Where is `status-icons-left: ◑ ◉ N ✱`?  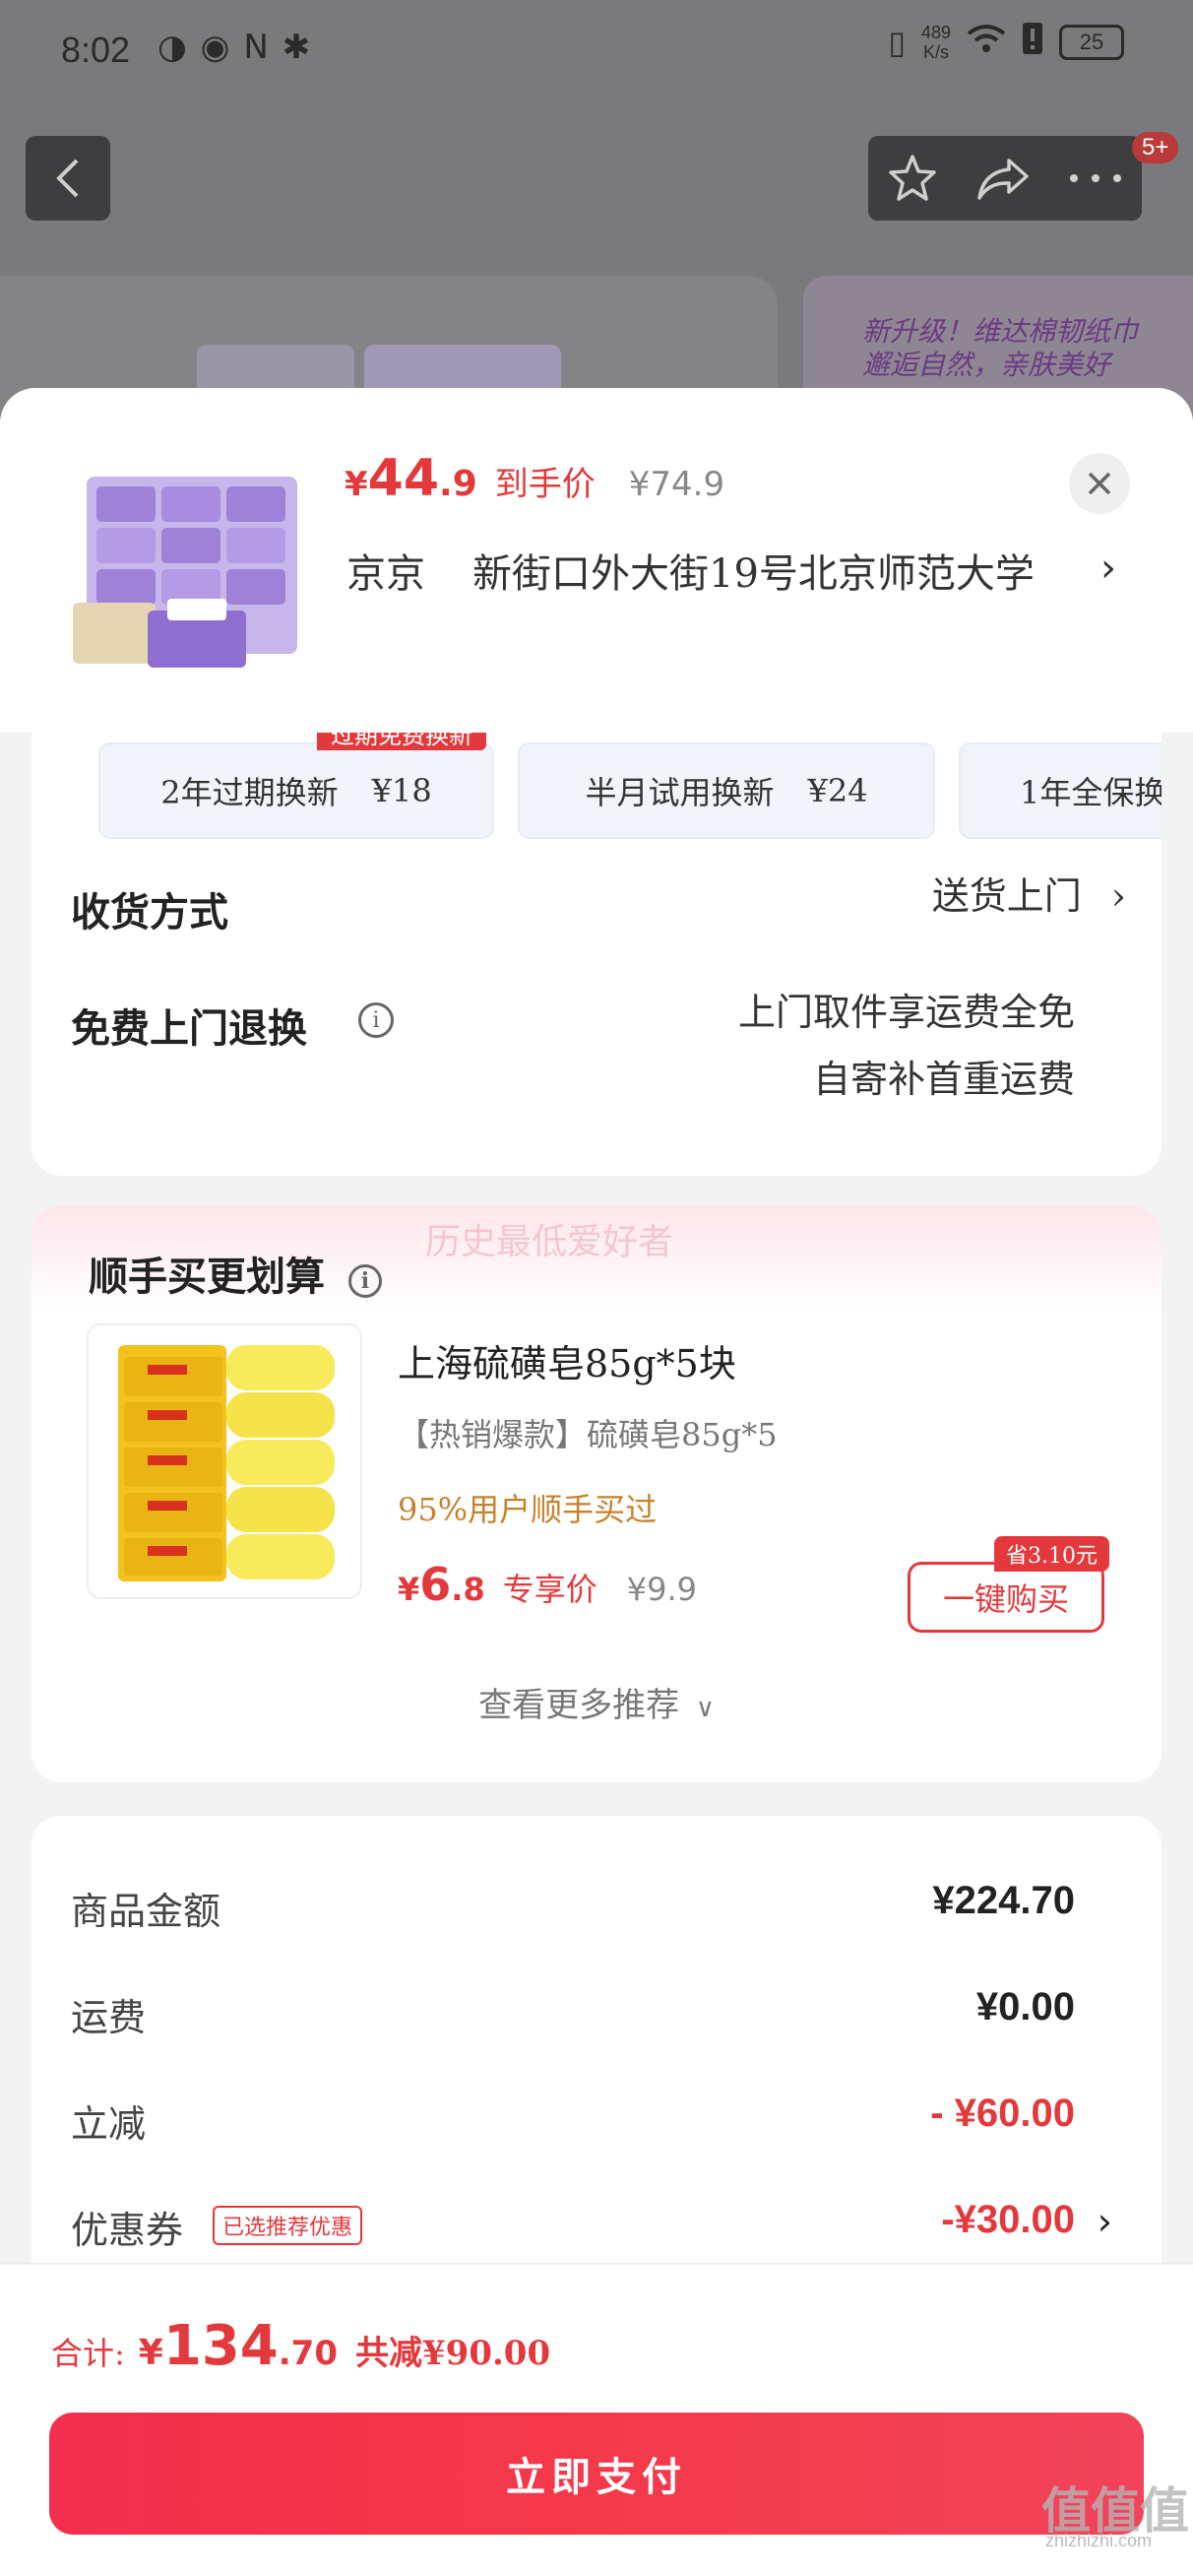
status-icons-left: ◑ ◉ N ✱ is located at coordinates (233, 47).